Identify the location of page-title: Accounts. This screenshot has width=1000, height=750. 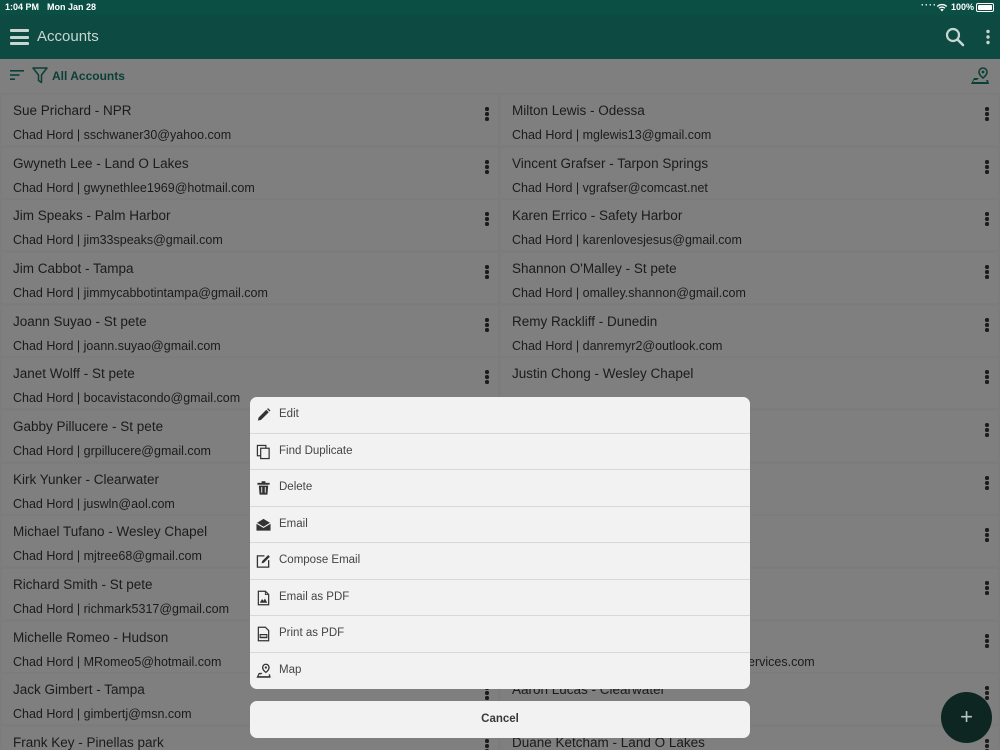
(68, 36).